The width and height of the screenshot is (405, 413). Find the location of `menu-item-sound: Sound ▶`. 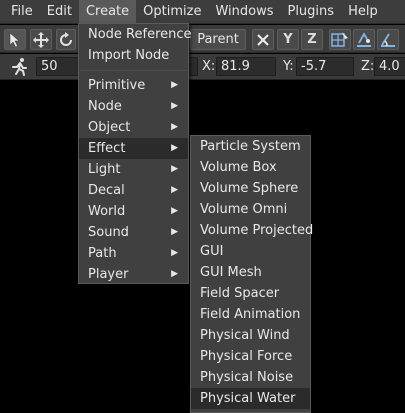

menu-item-sound: Sound ▶ is located at coordinates (133, 232).